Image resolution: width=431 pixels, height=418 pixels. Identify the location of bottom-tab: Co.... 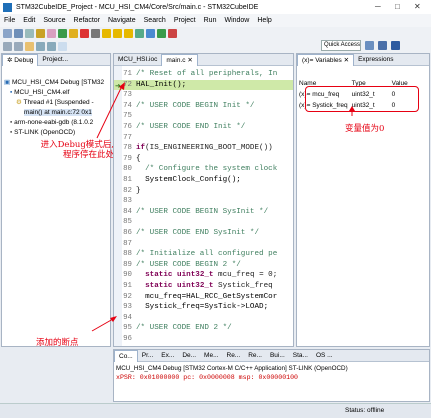
(126, 355).